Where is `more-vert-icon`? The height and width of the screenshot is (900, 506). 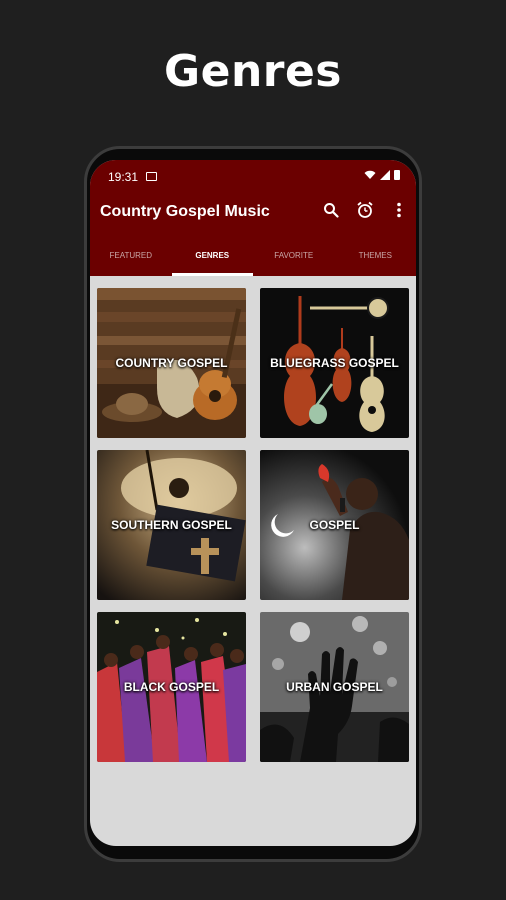
more-vert-icon is located at coordinates (399, 210).